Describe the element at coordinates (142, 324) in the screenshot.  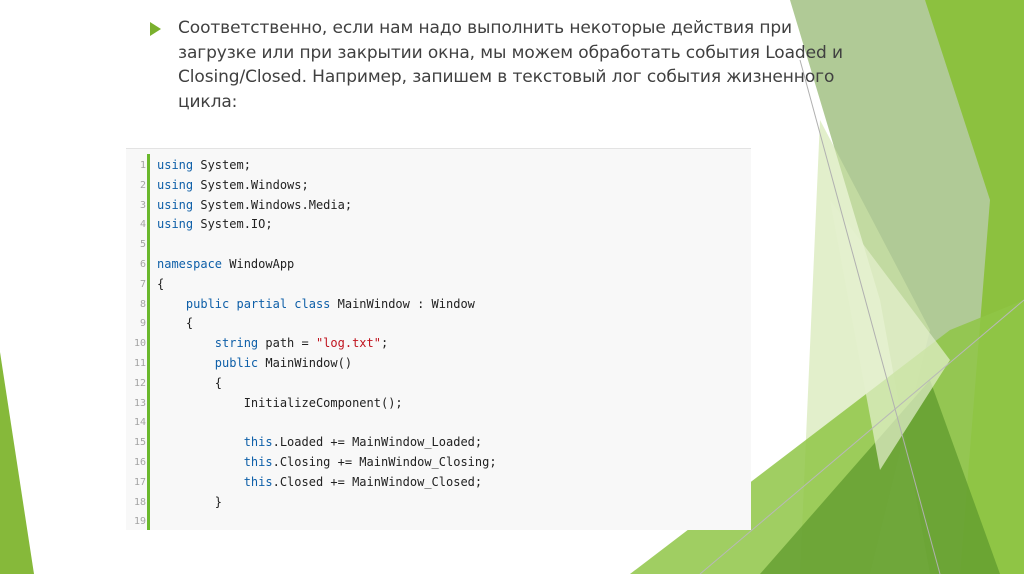
I see `line-number: 9` at that location.